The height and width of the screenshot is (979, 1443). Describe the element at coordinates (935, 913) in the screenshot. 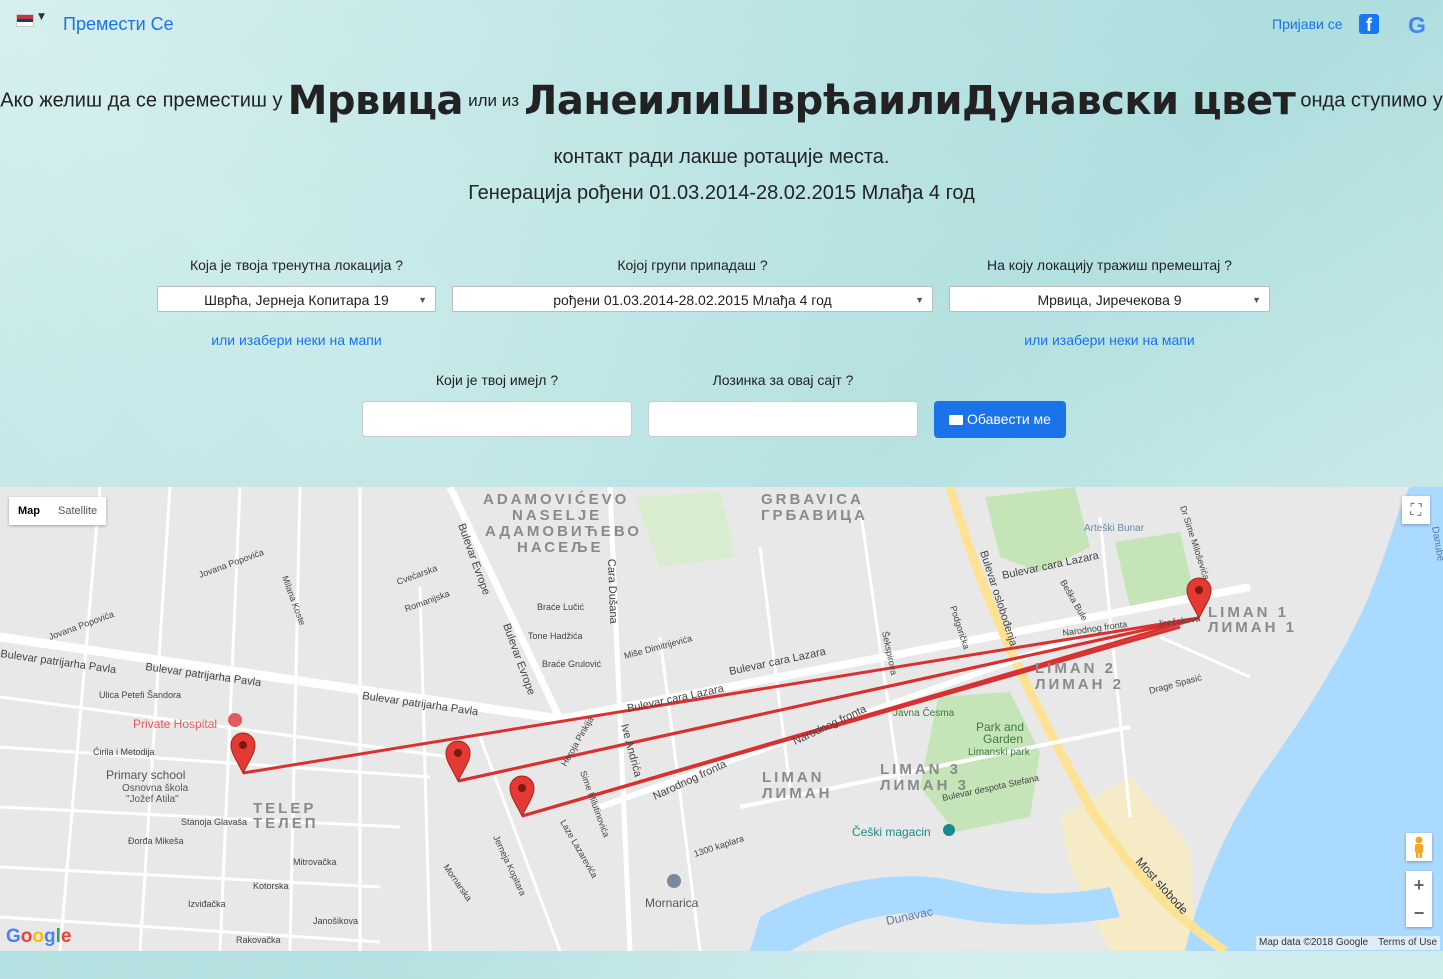

I see `dunavac-river` at that location.